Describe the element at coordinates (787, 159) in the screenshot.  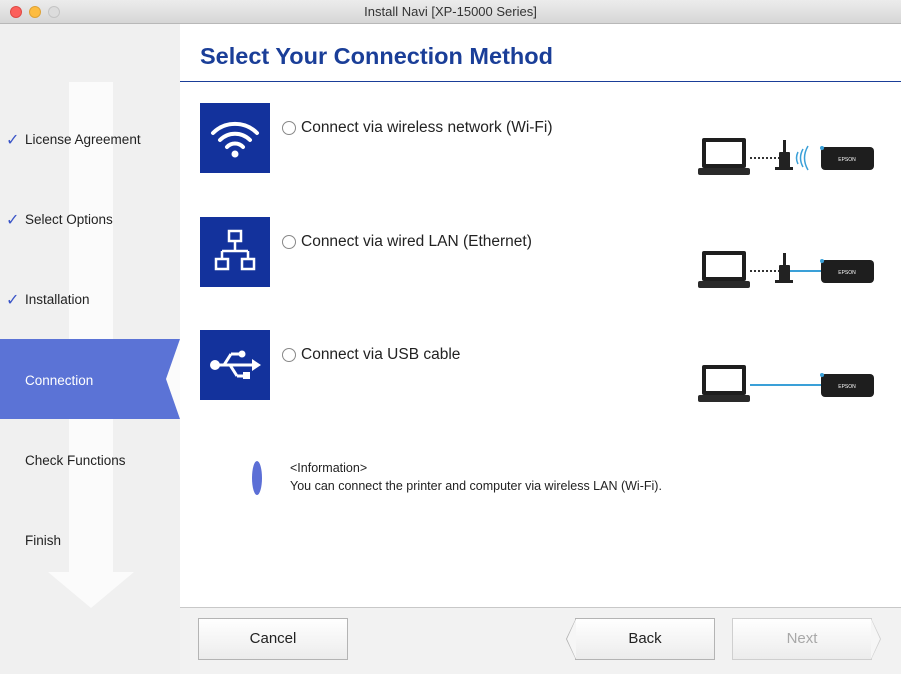
I see `wifi-connection-illustration: EPSON` at that location.